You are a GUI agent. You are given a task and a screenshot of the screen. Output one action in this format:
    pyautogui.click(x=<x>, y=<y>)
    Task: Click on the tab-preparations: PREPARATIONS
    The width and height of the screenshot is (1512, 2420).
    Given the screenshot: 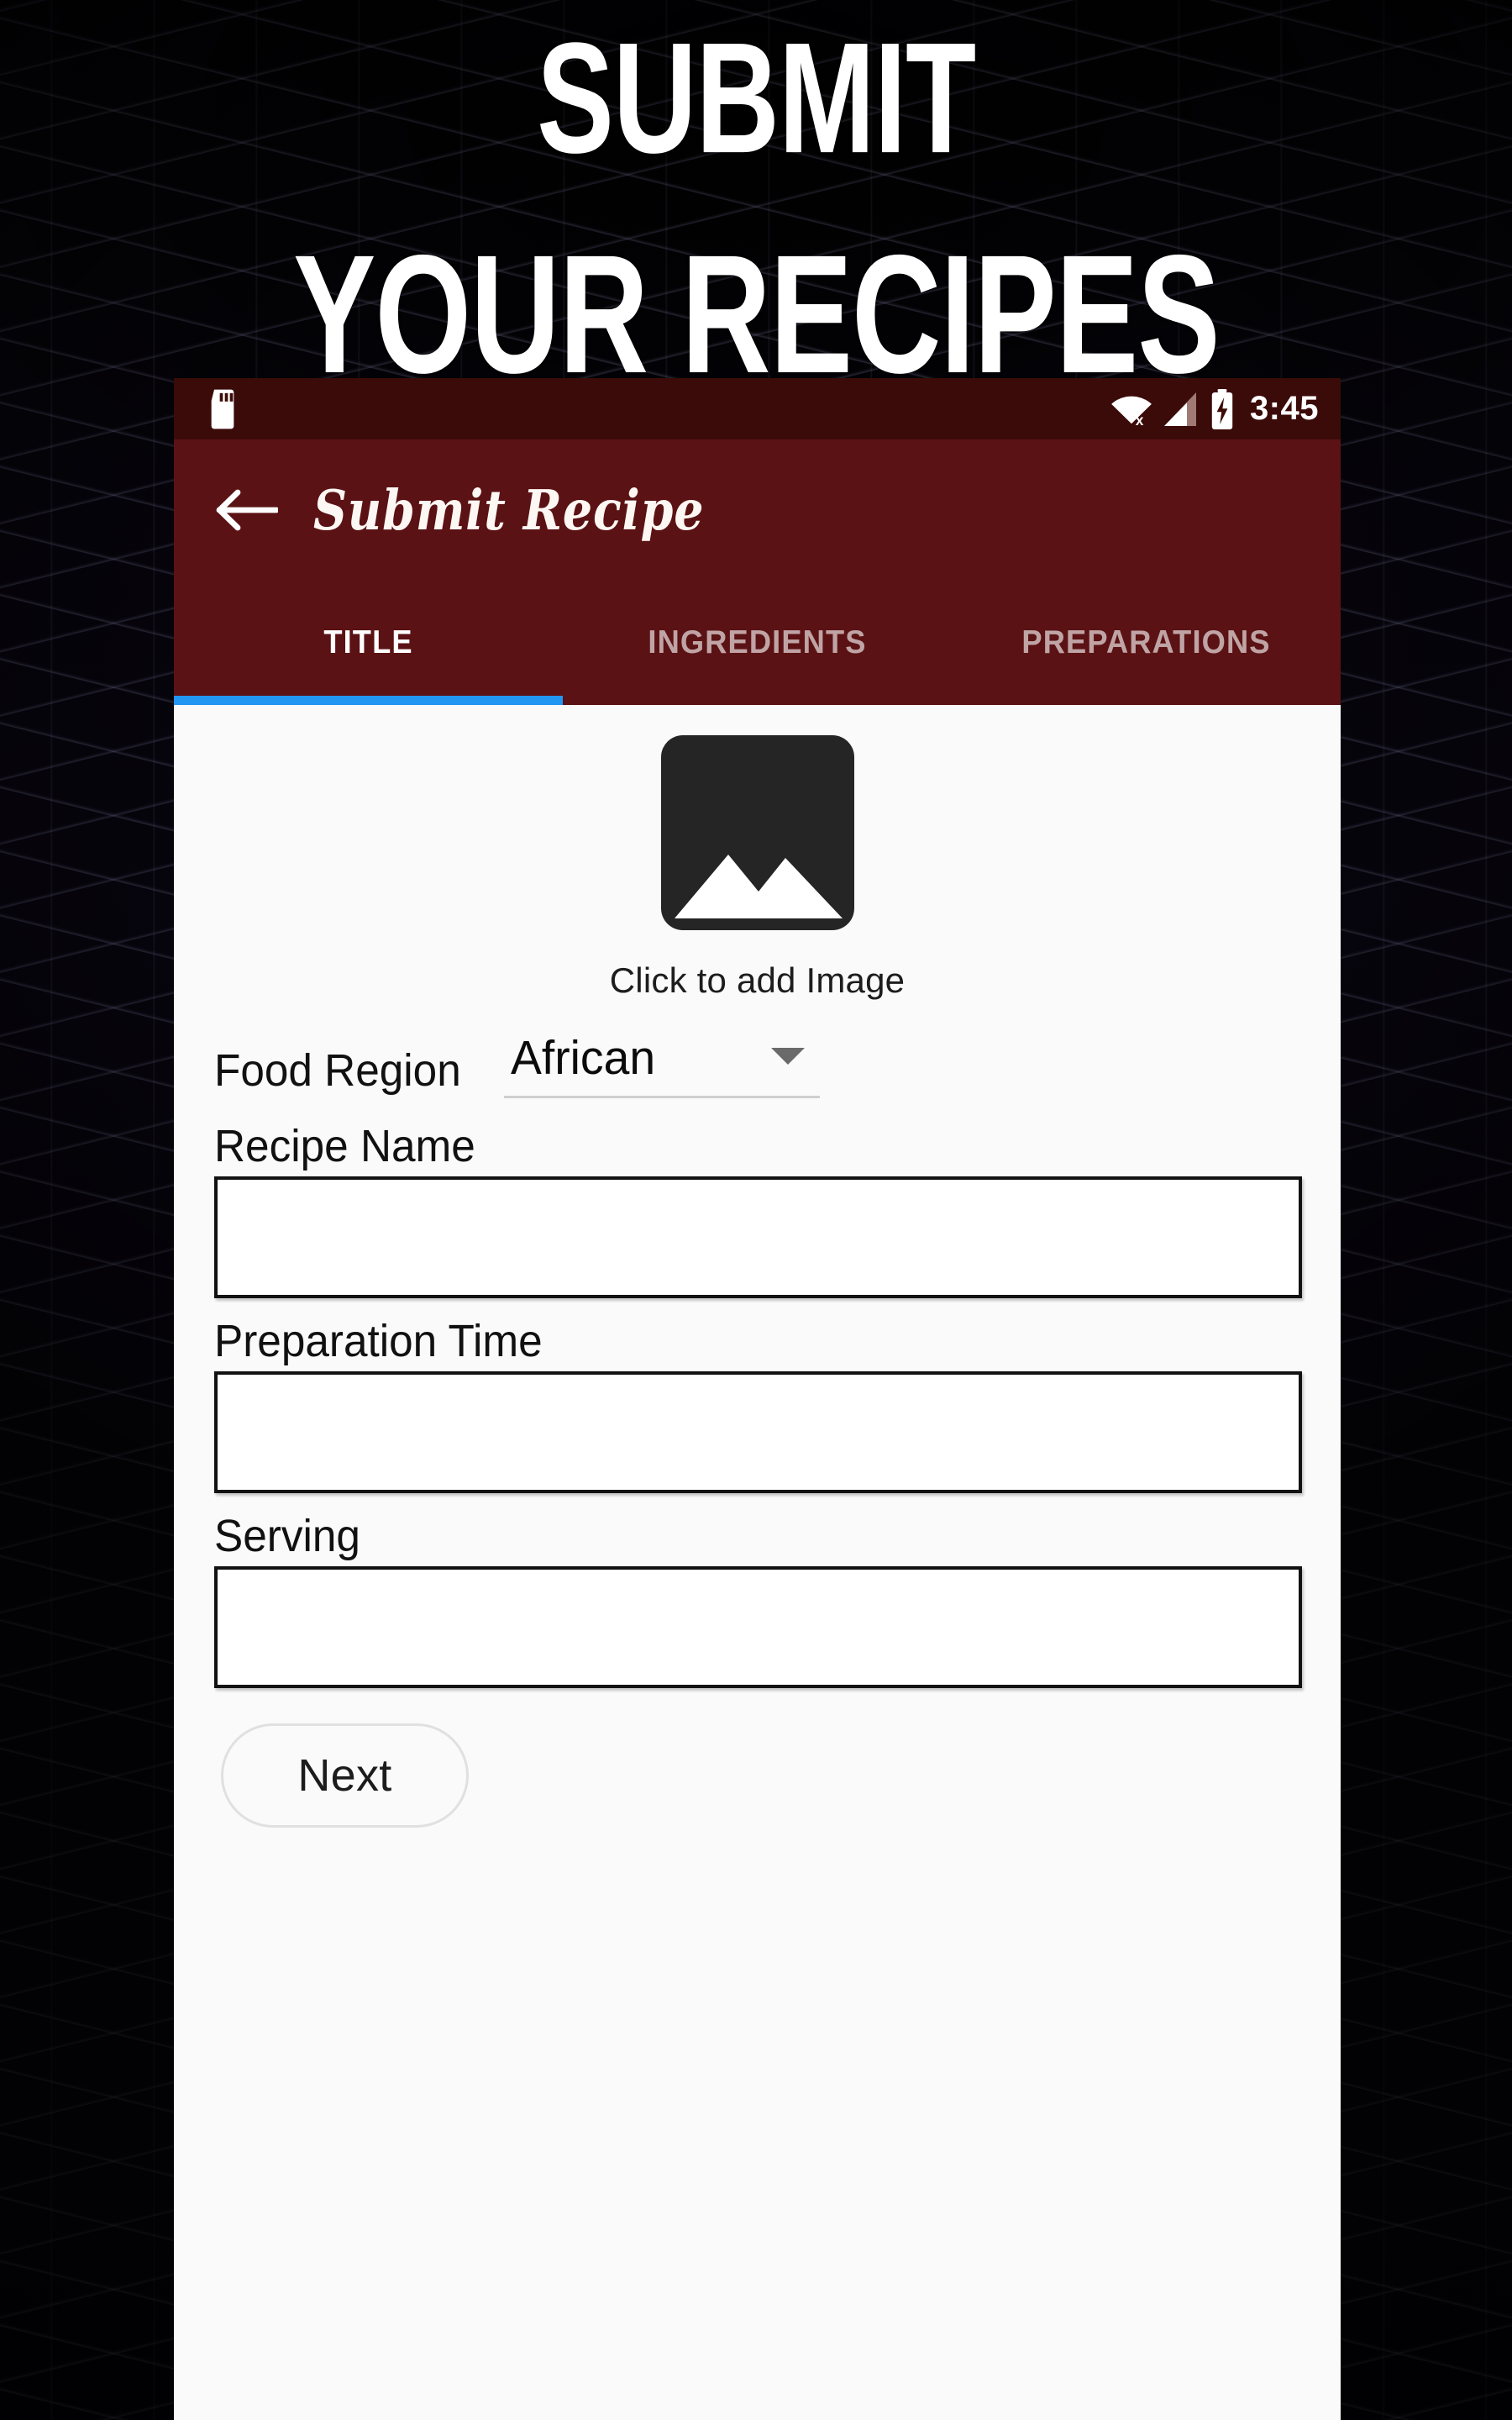 What is the action you would take?
    pyautogui.click(x=1146, y=643)
    